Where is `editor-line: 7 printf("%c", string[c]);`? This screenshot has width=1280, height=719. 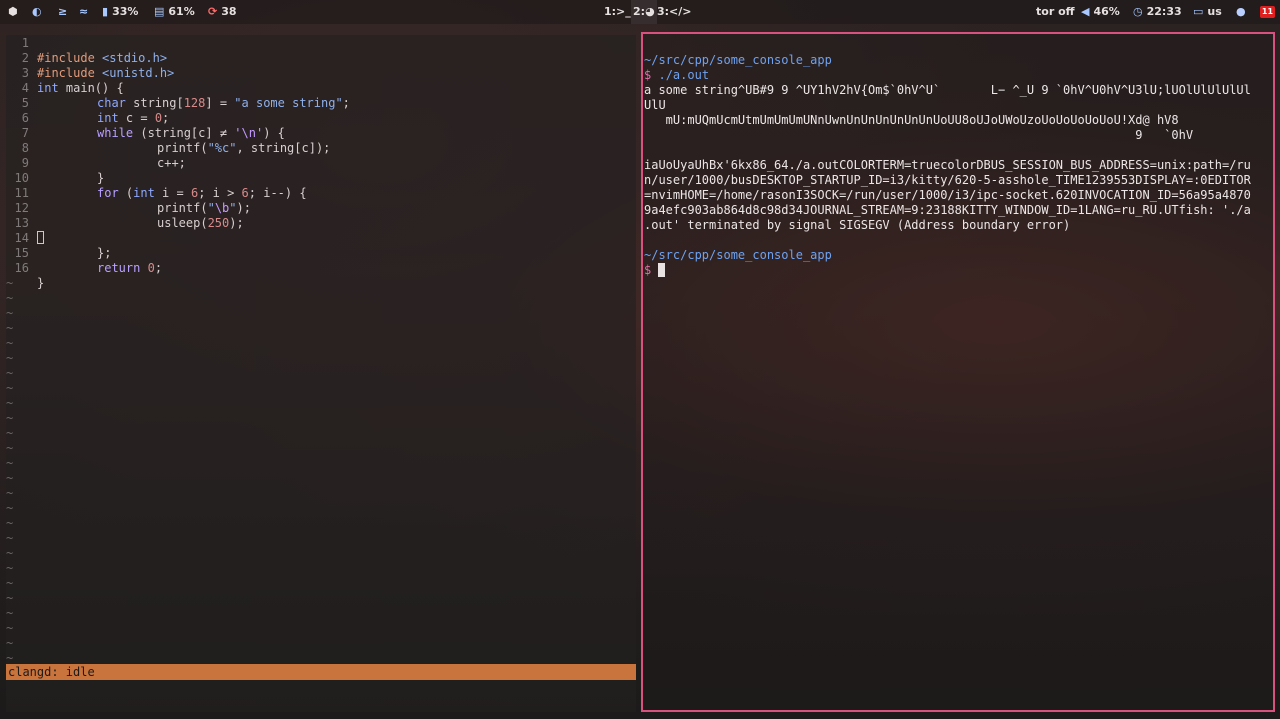 editor-line: 7 printf("%c", string[c]); is located at coordinates (168, 140).